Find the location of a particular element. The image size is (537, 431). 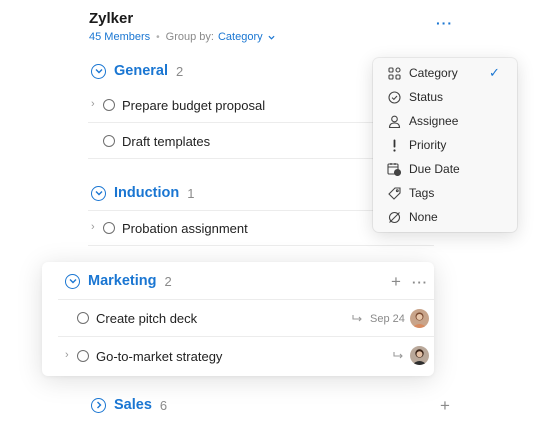

members-link: 45 Members is located at coordinates (119, 37).